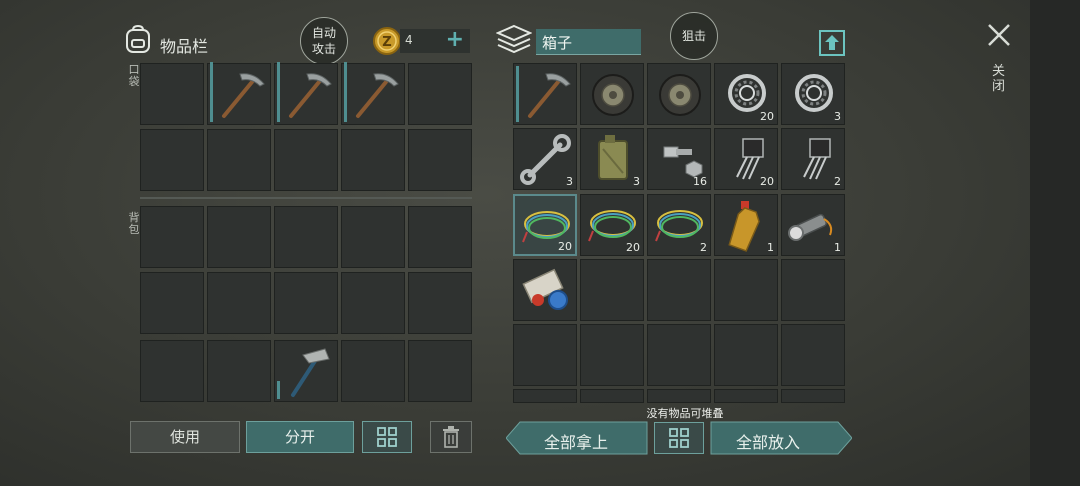 Image resolution: width=1080 pixels, height=486 pixels. What do you see at coordinates (138, 39) in the screenshot?
I see `backpack-icon` at bounding box center [138, 39].